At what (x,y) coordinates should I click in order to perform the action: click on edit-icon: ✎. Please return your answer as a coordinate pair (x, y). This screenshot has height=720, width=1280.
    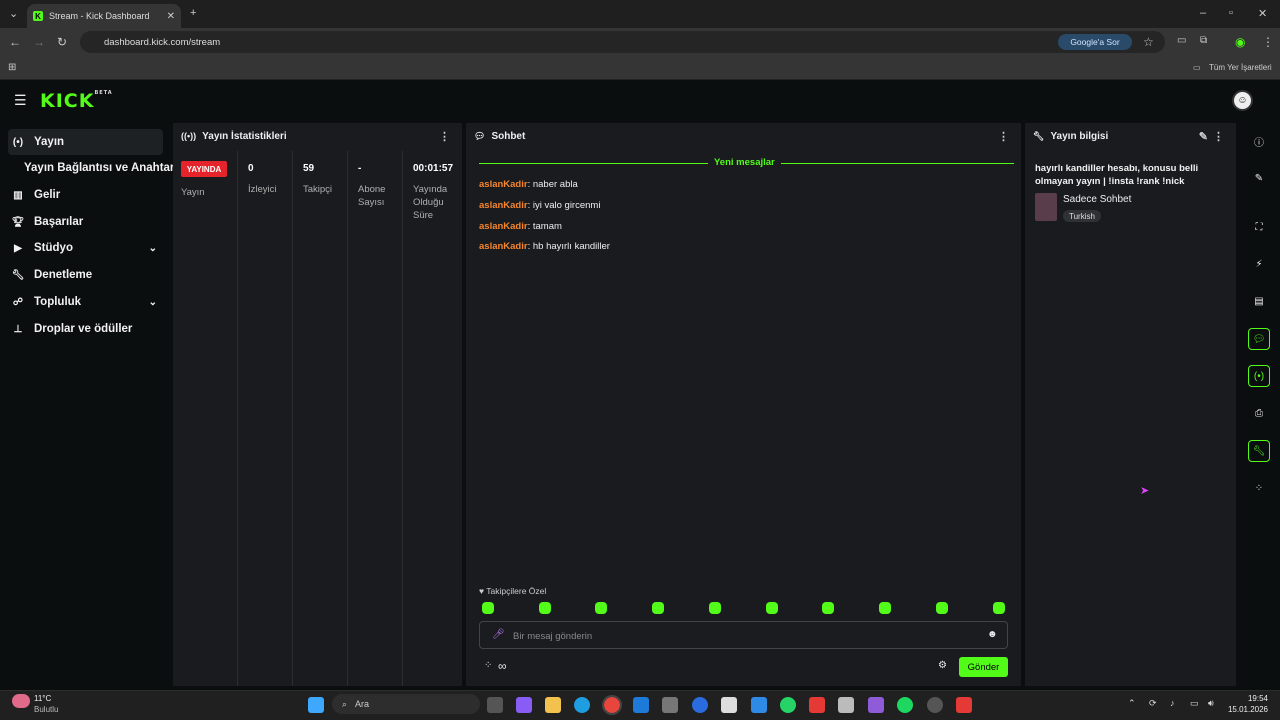
    Looking at the image, I should click on (1259, 178).